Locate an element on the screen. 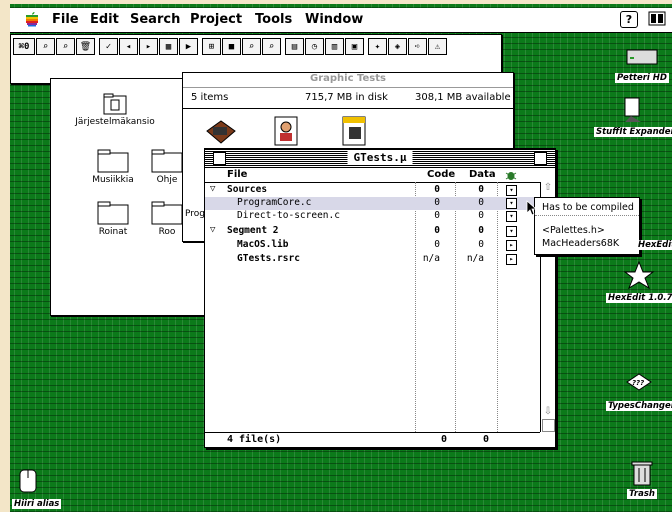  search-file-icon: ⌕ is located at coordinates (251, 46).